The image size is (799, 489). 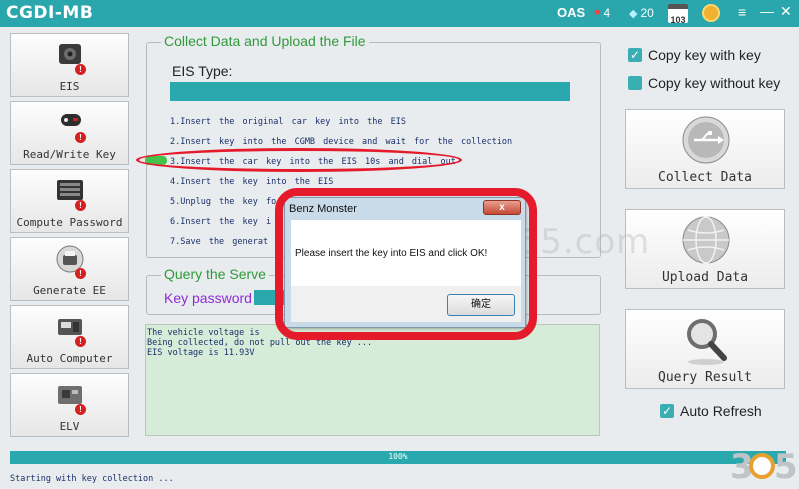 I want to click on step-7: 7.Save the generat, so click(x=219, y=242).